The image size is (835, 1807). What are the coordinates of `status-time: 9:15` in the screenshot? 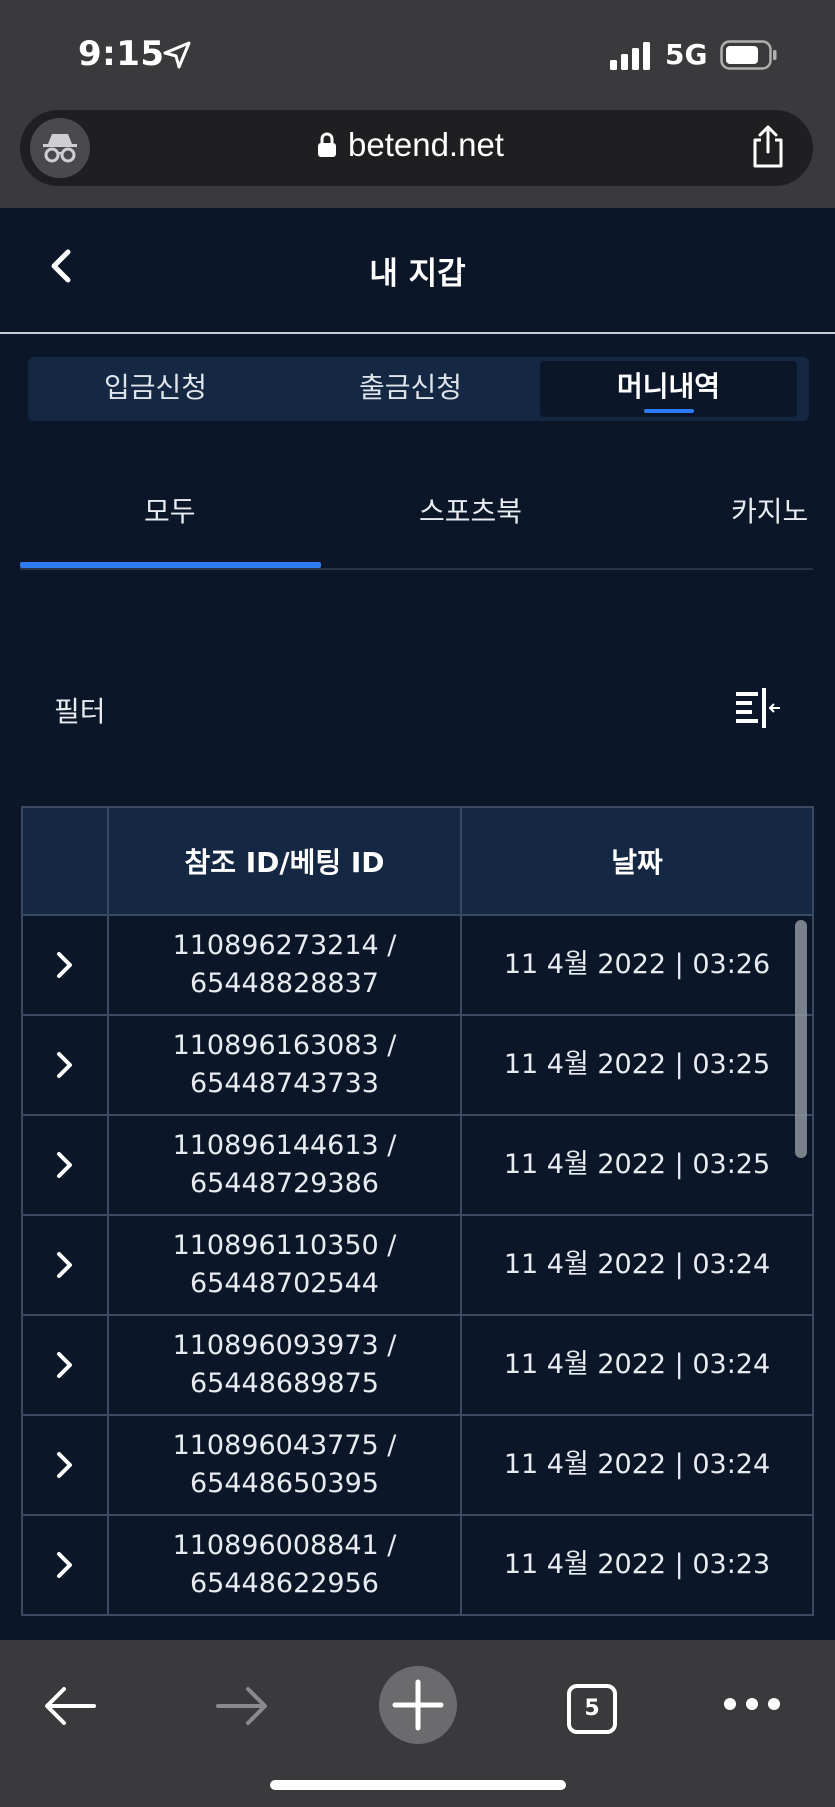 It's located at (121, 54).